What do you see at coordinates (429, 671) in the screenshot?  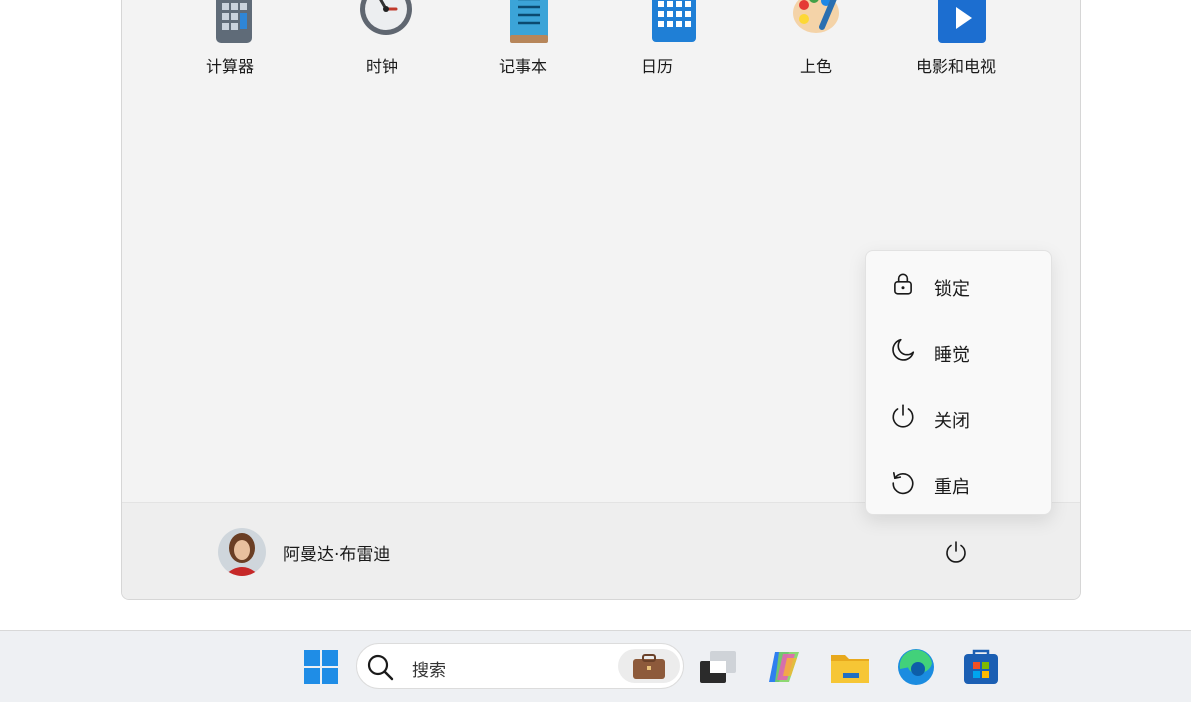 I see `search-placeholder: 搜索` at bounding box center [429, 671].